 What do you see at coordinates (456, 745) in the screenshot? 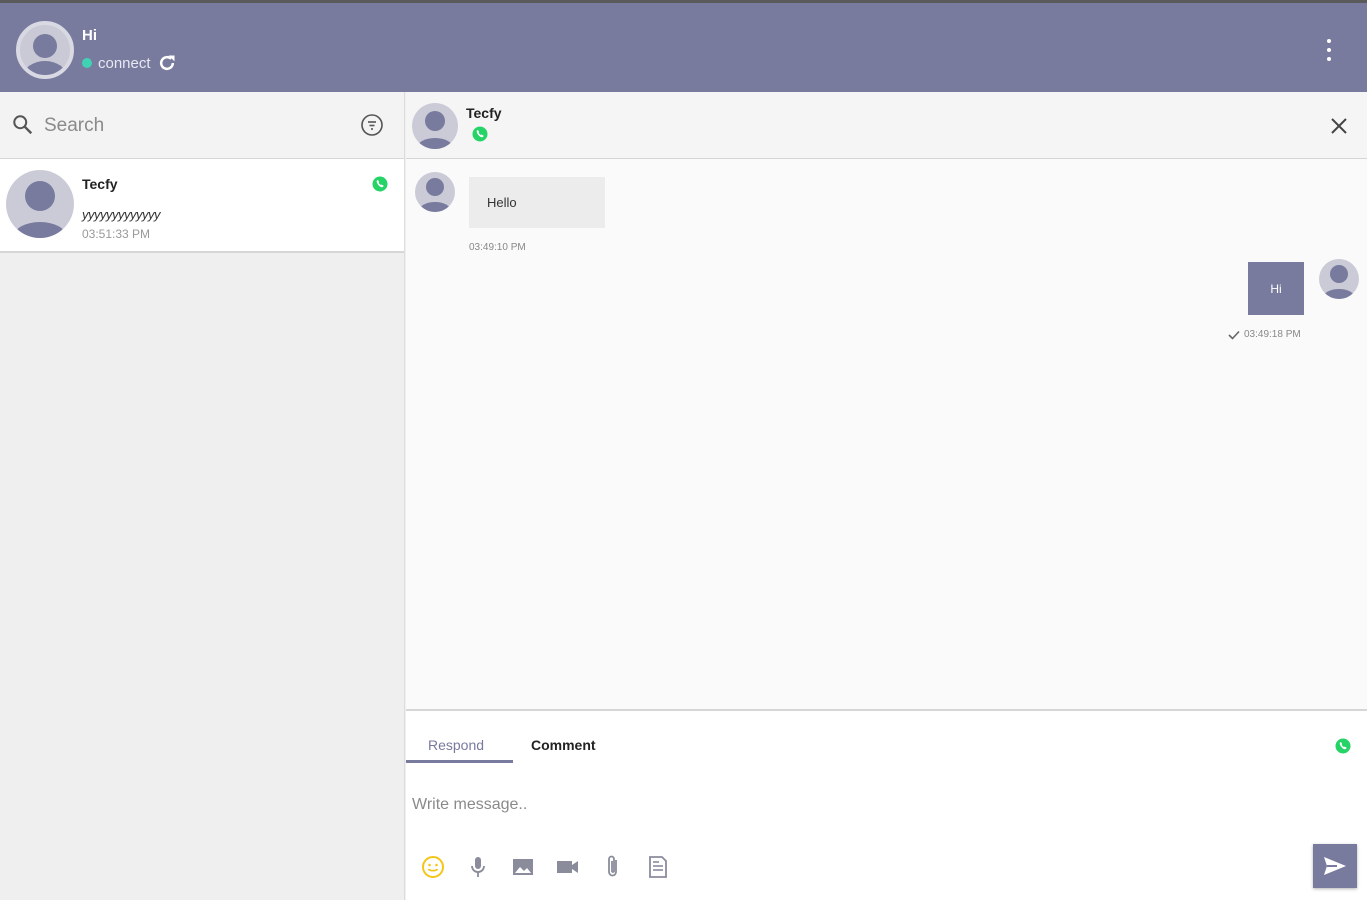
I see `tab-respond: Respond` at bounding box center [456, 745].